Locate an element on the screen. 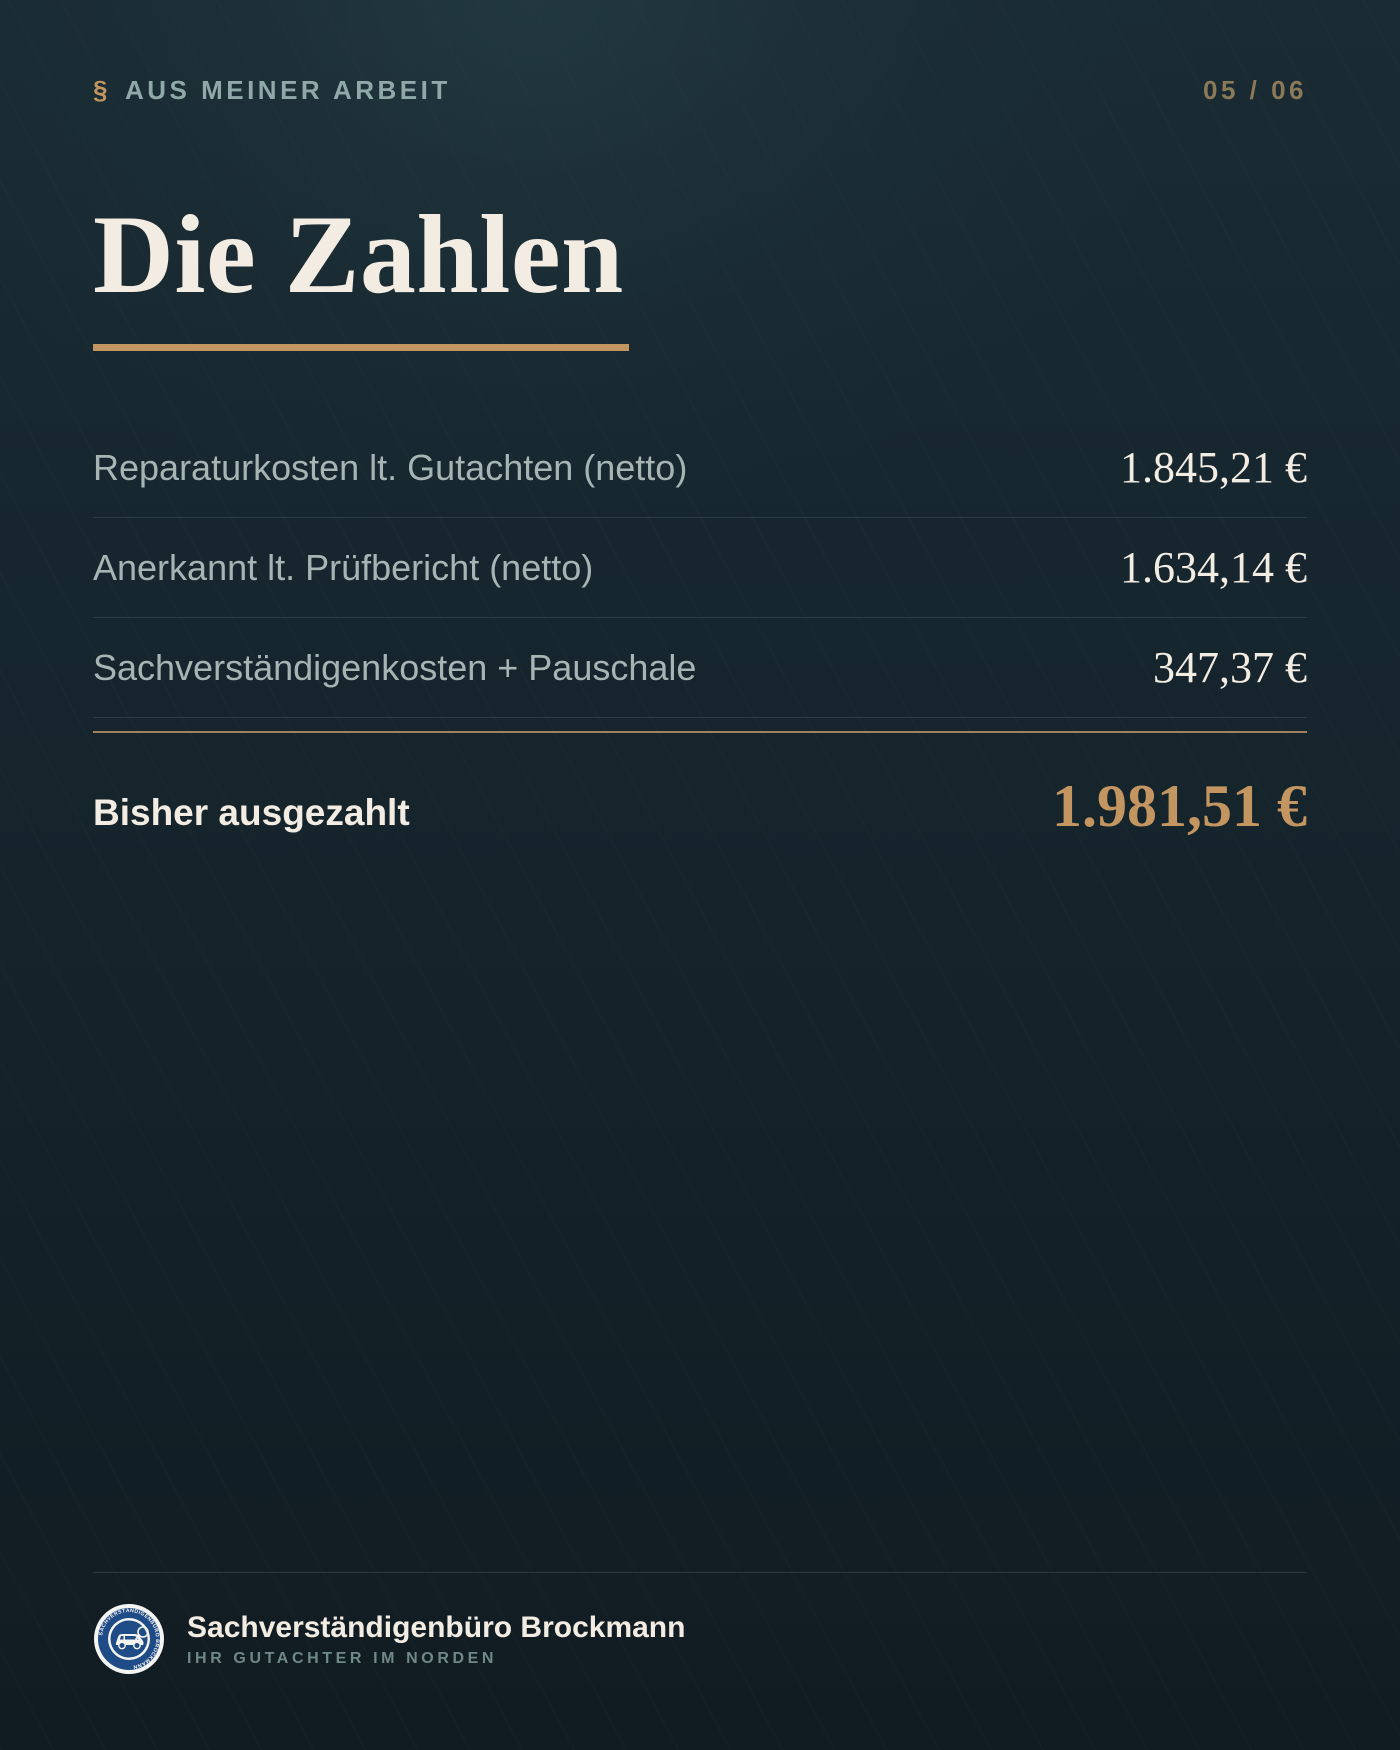  section-eyebrow: § AUS MEINER ARBEIT is located at coordinates (272, 90).